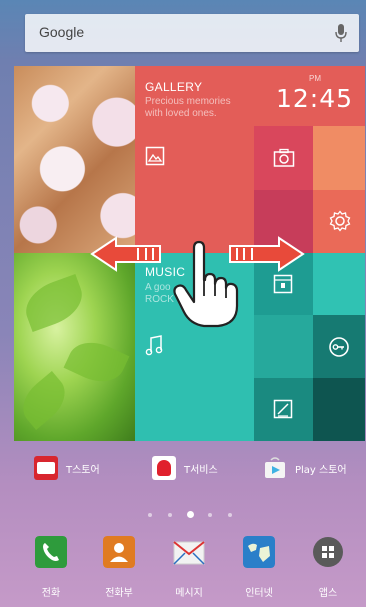 Image resolution: width=366 pixels, height=607 pixels. Describe the element at coordinates (201, 470) in the screenshot. I see `quick-app-label: T서비스` at that location.